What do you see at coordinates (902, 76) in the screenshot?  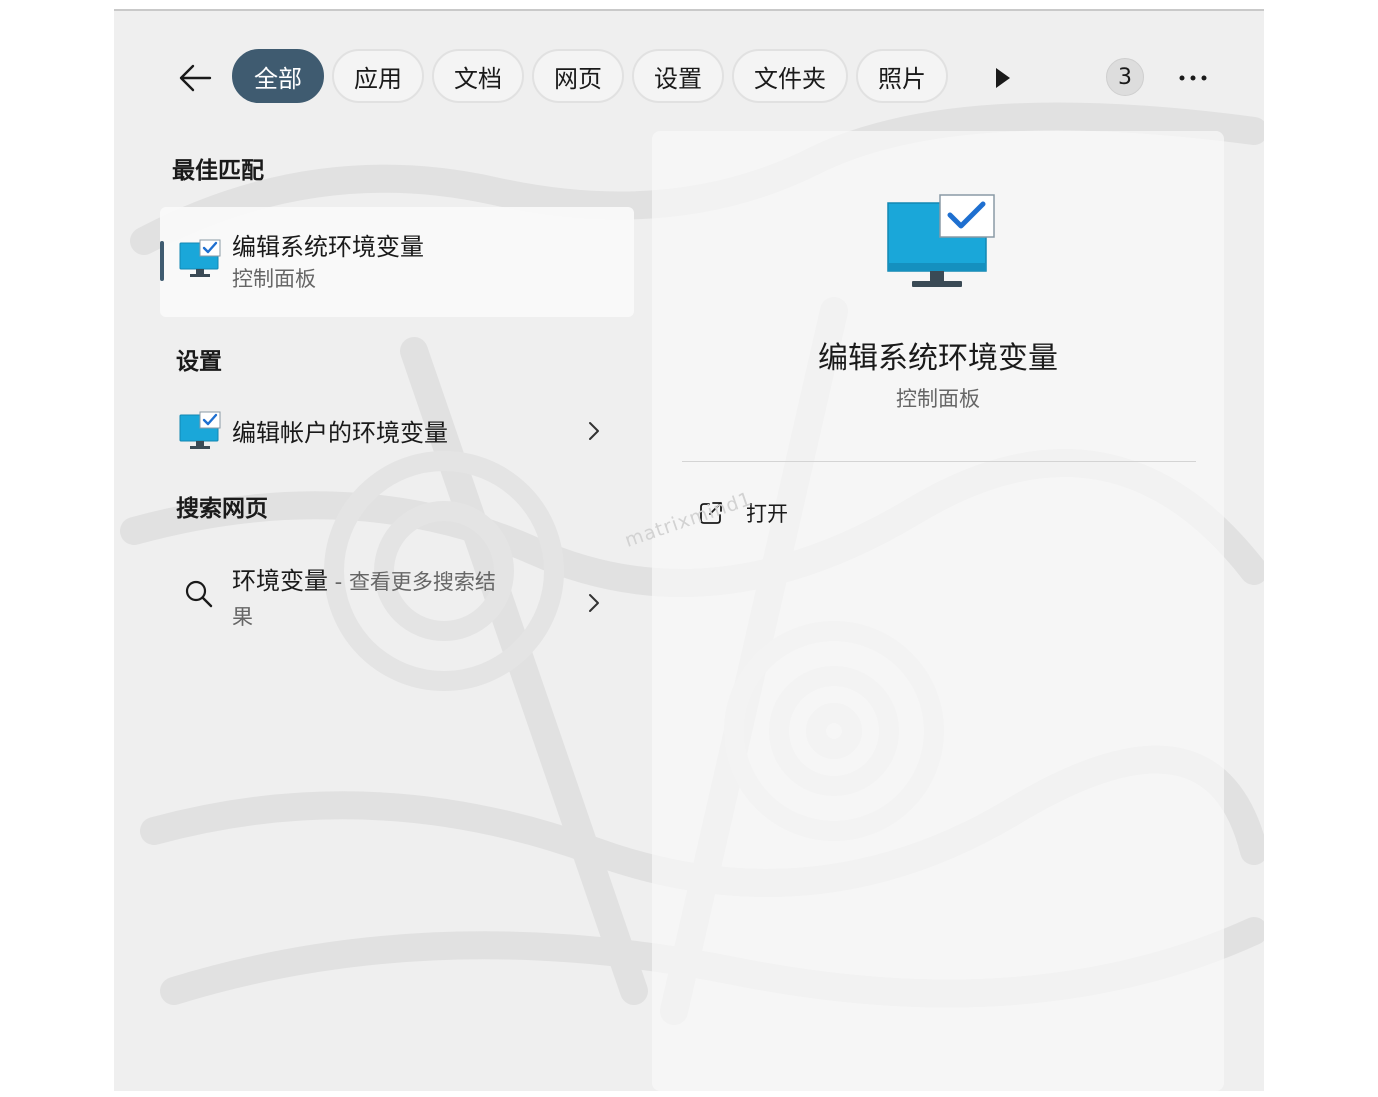 I see `tab-photos: 照片` at bounding box center [902, 76].